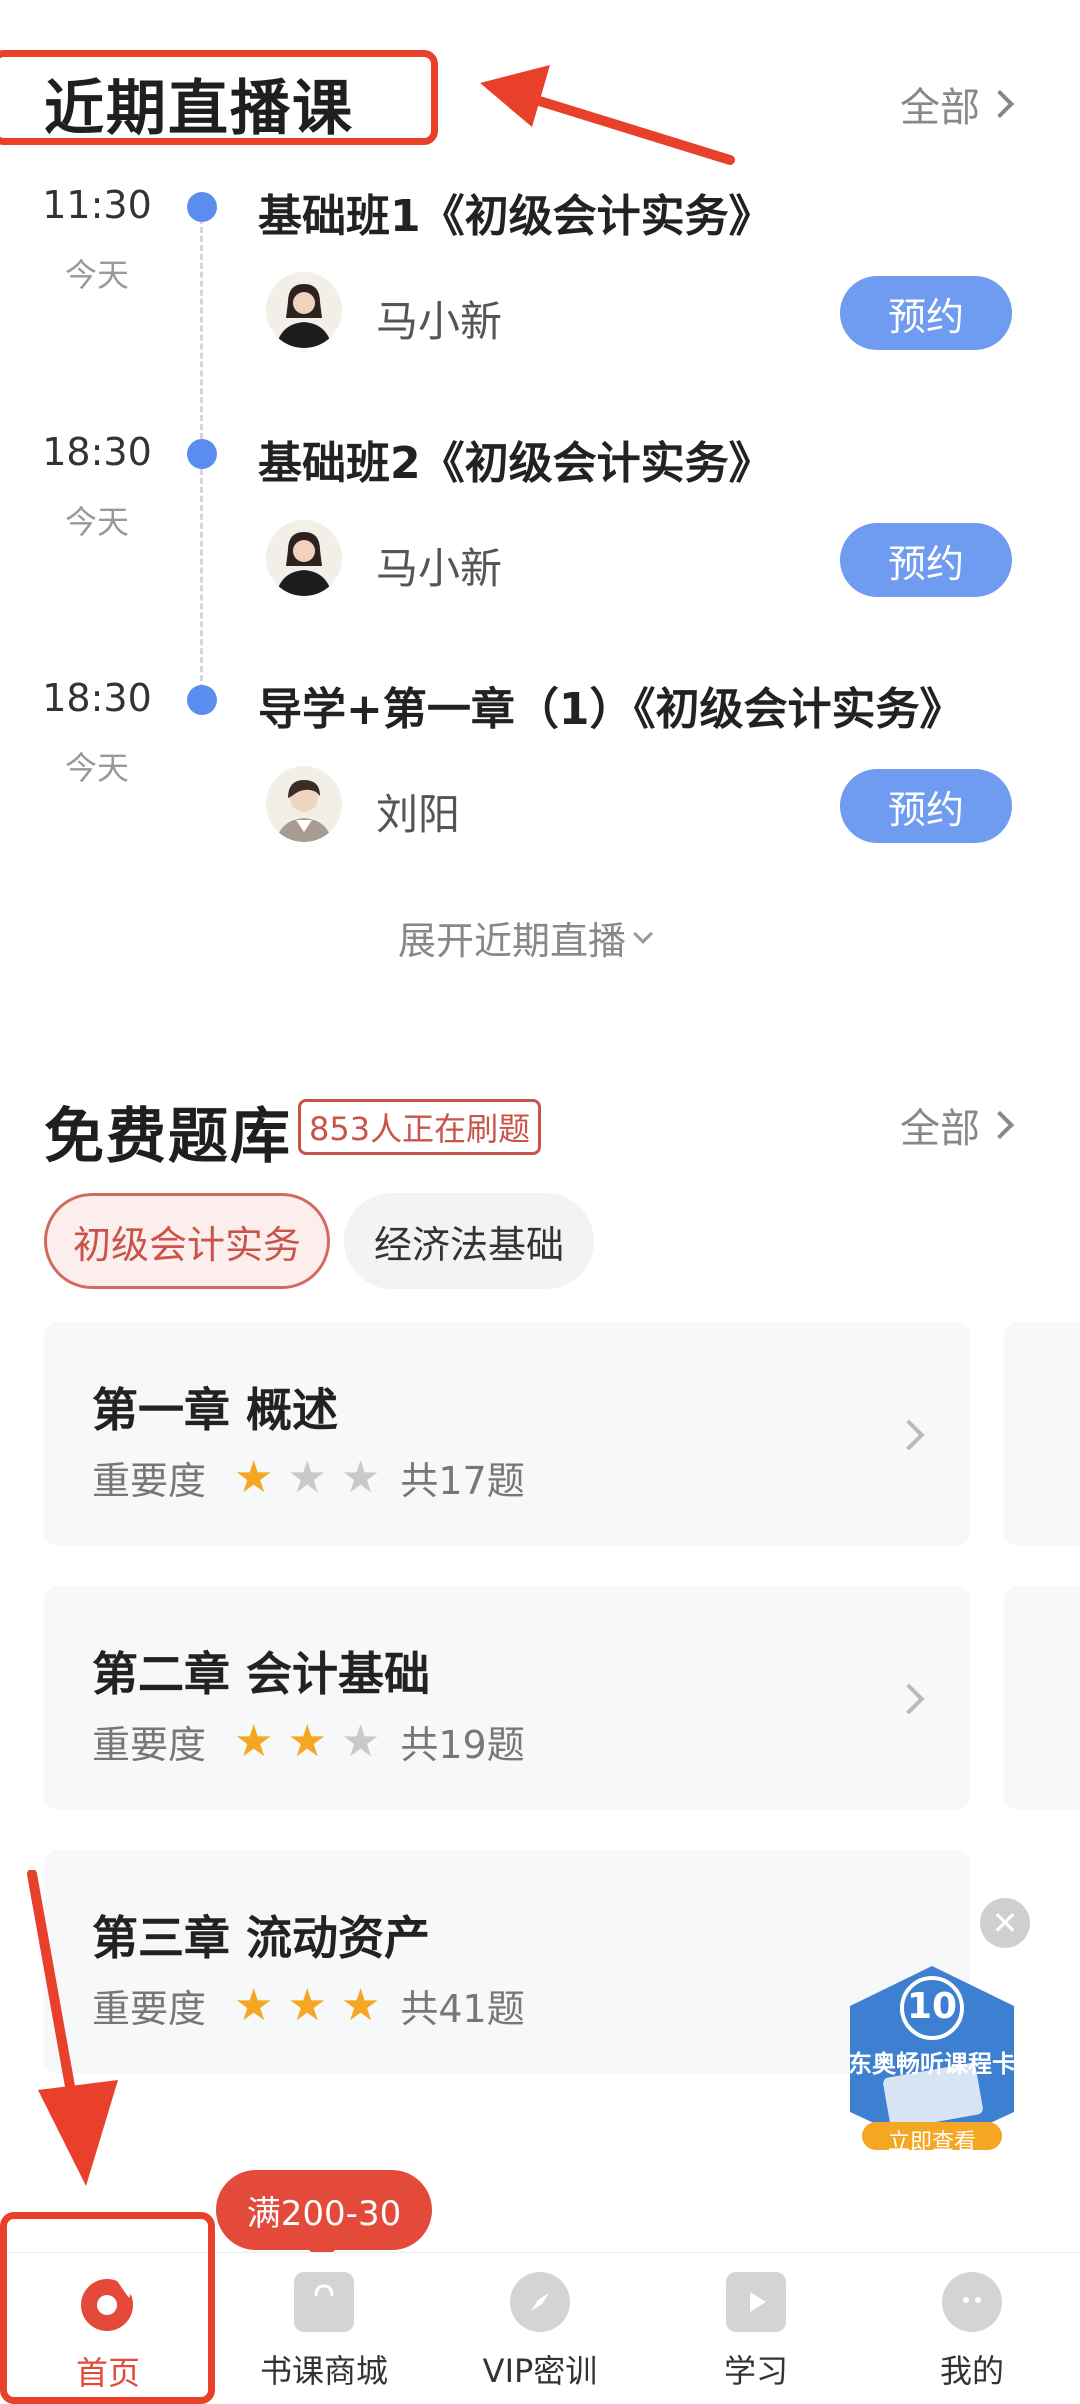 This screenshot has width=1080, height=2404. Describe the element at coordinates (199, 109) in the screenshot. I see `live-section-title: 近期直播课` at that location.